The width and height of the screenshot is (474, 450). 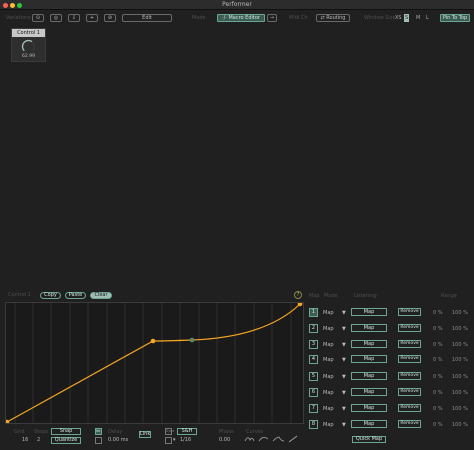 I want to click on pin-to-top-button: Pin To Top, so click(x=455, y=18).